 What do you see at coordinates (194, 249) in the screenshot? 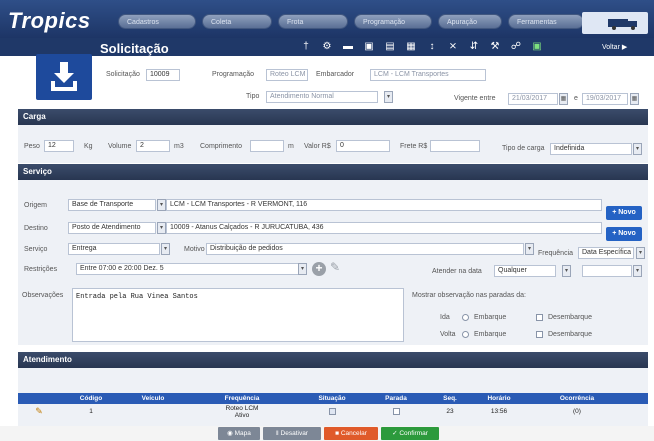
I see `motivo-label: Motivo` at bounding box center [194, 249].